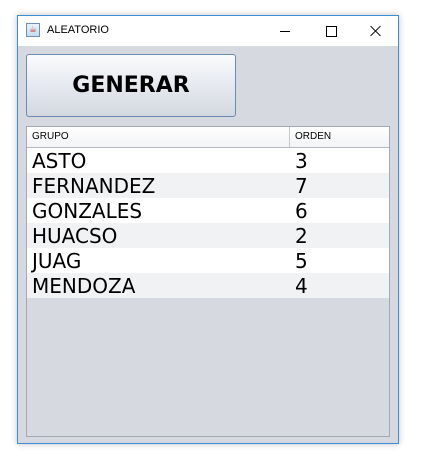  What do you see at coordinates (208, 185) in the screenshot?
I see `table-row: FERNANDEZ 7` at bounding box center [208, 185].